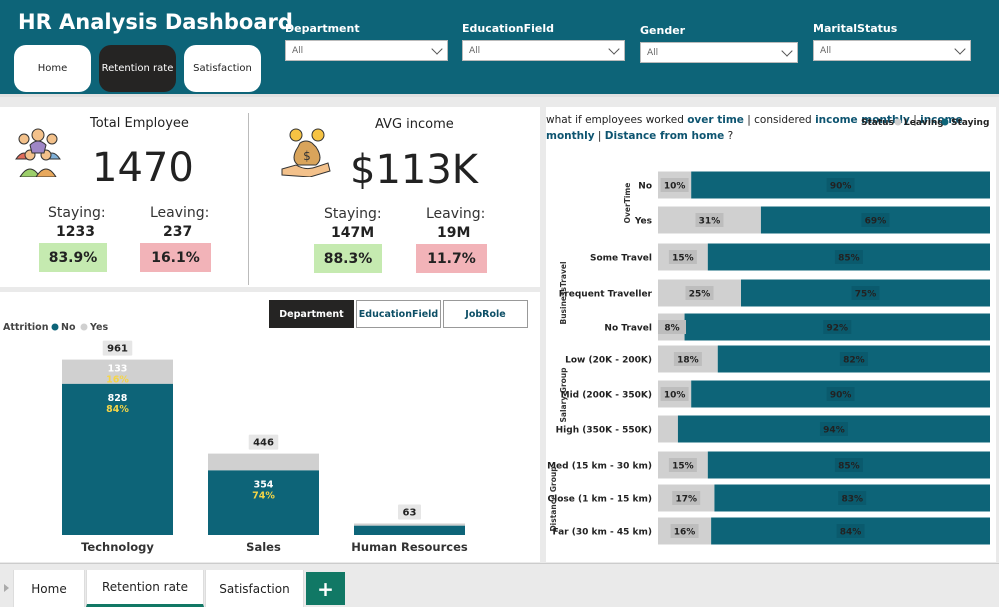 This screenshot has width=999, height=607. Describe the element at coordinates (685, 533) in the screenshot. I see `leaving-label: 16%` at that location.